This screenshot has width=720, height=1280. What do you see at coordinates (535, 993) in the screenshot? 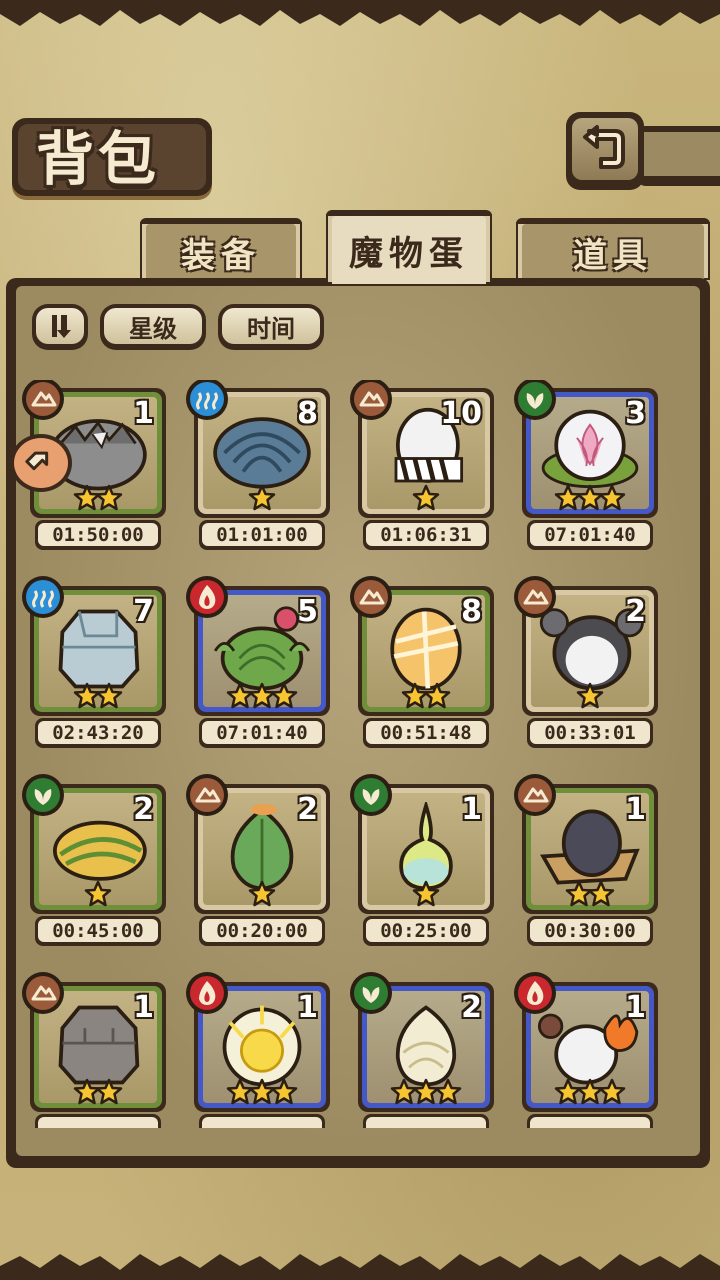
I see `fire-element-icon` at bounding box center [535, 993].